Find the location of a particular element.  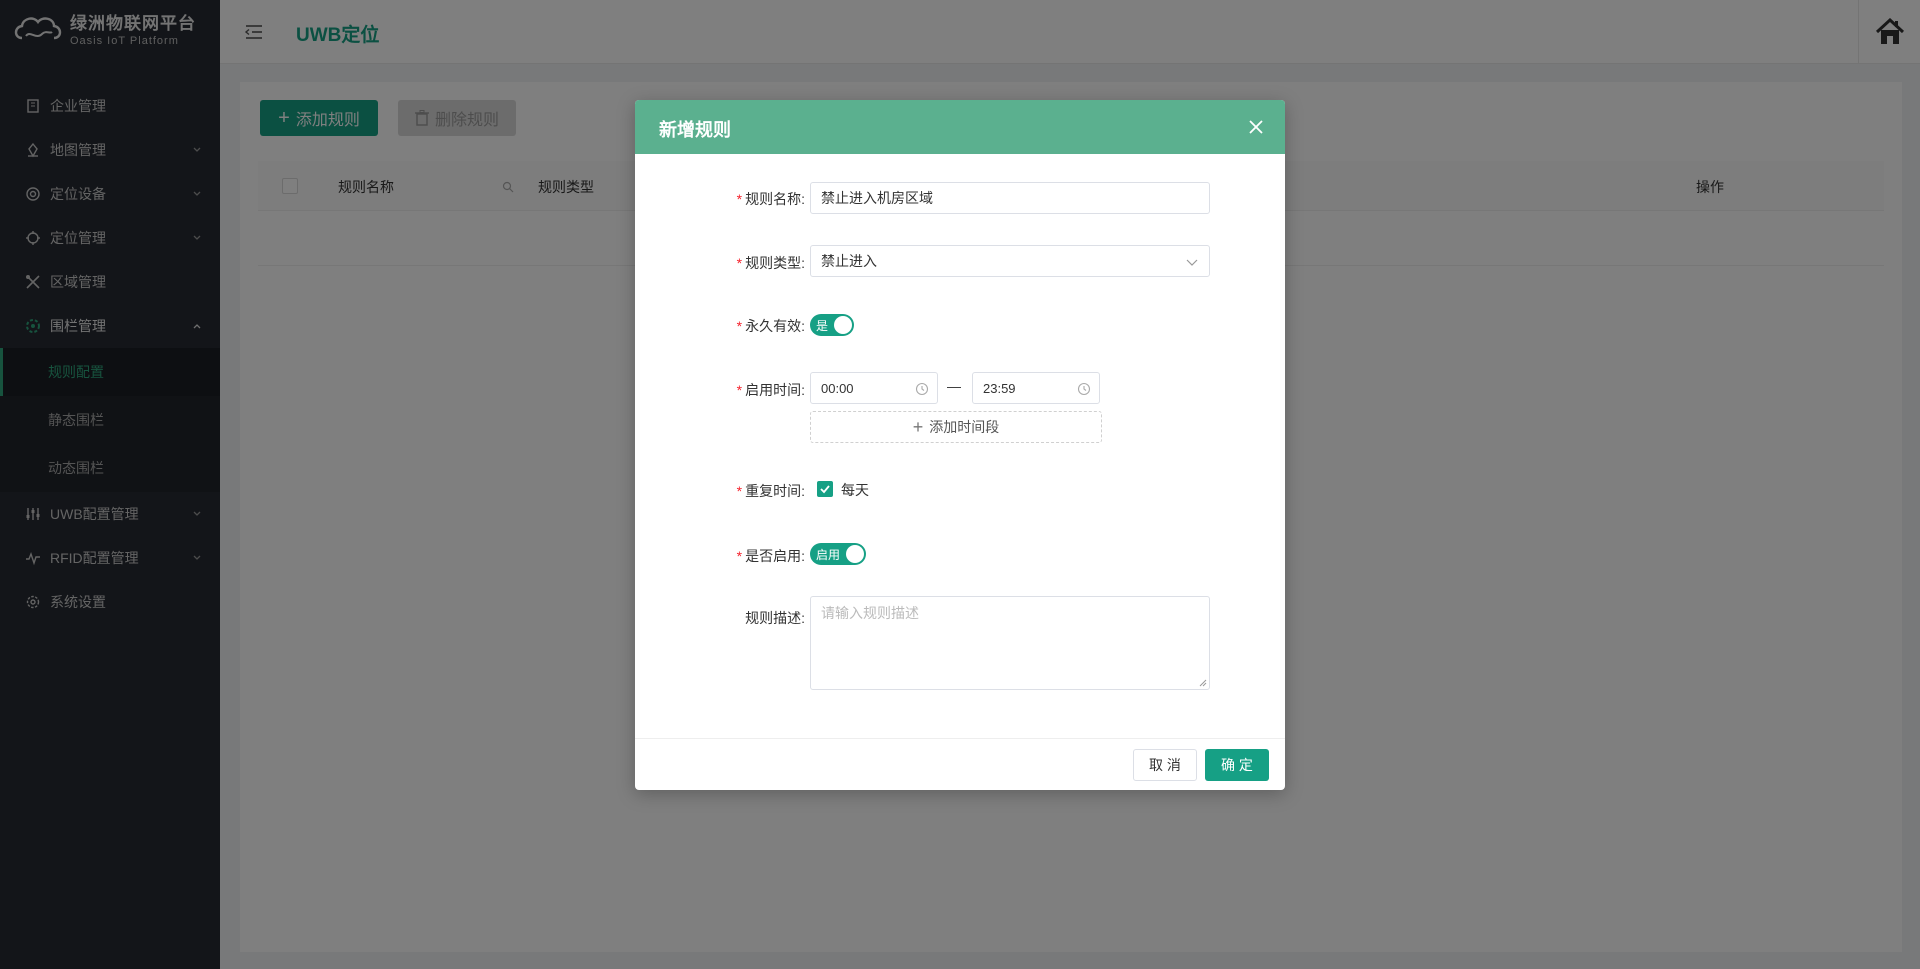

cancel-button: 取 消 is located at coordinates (1165, 765).